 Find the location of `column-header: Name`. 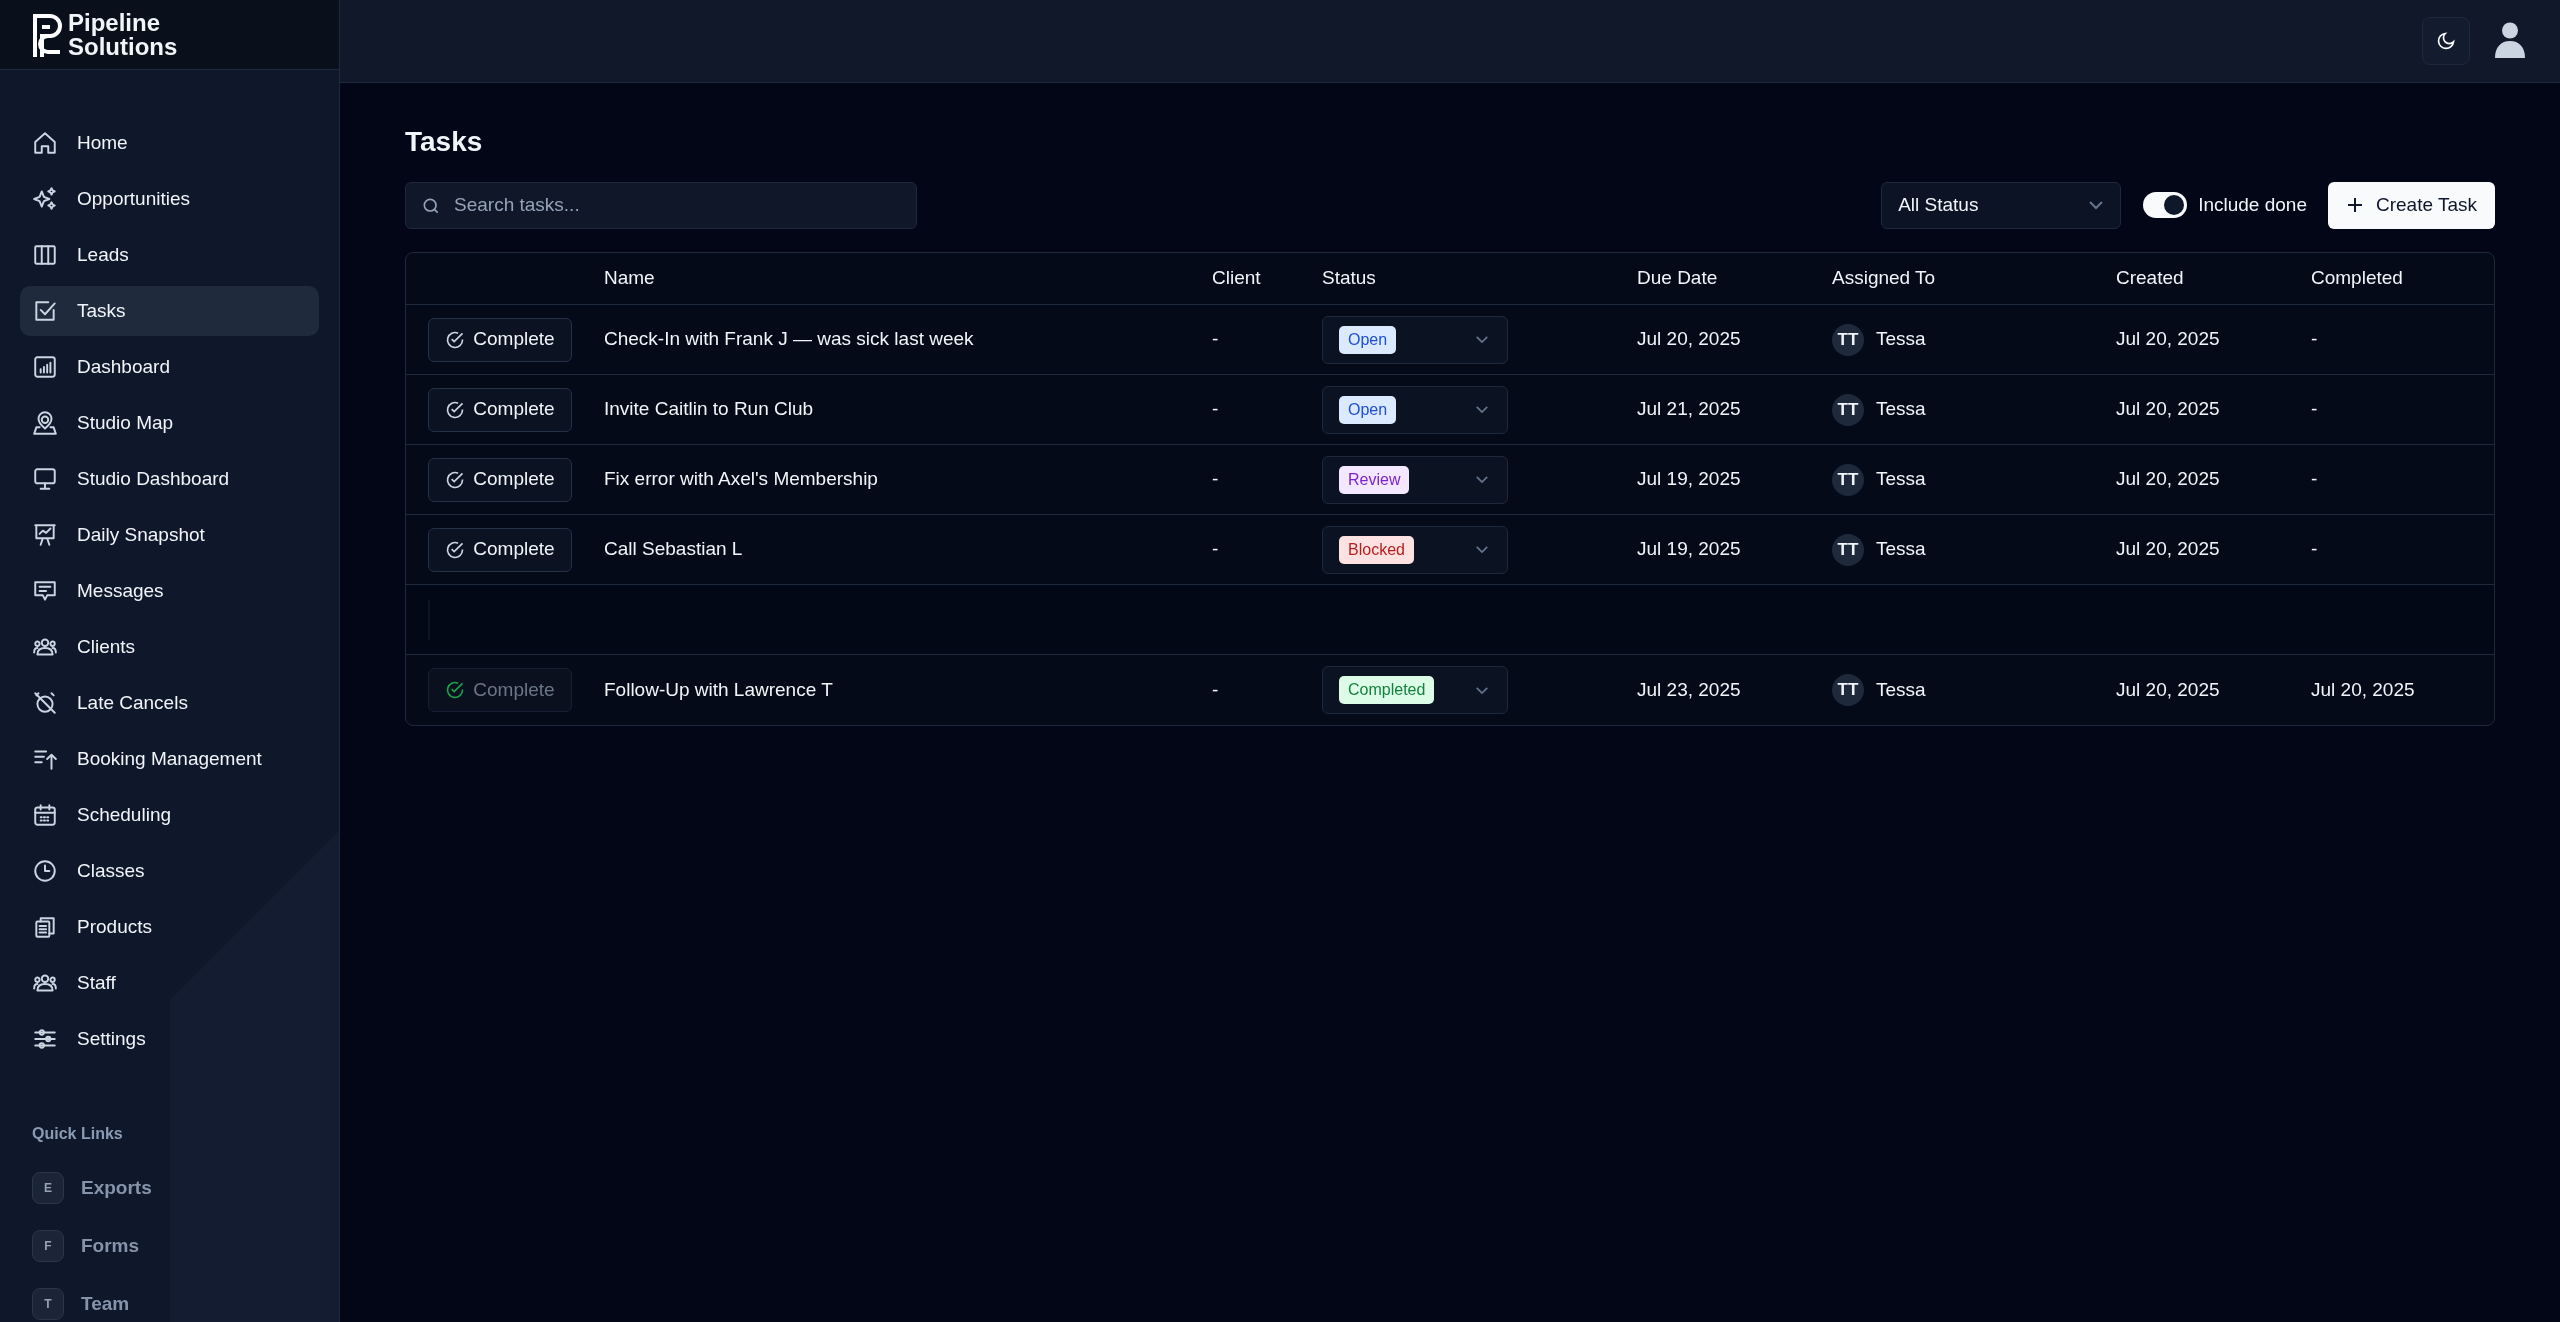

column-header: Name is located at coordinates (630, 278).